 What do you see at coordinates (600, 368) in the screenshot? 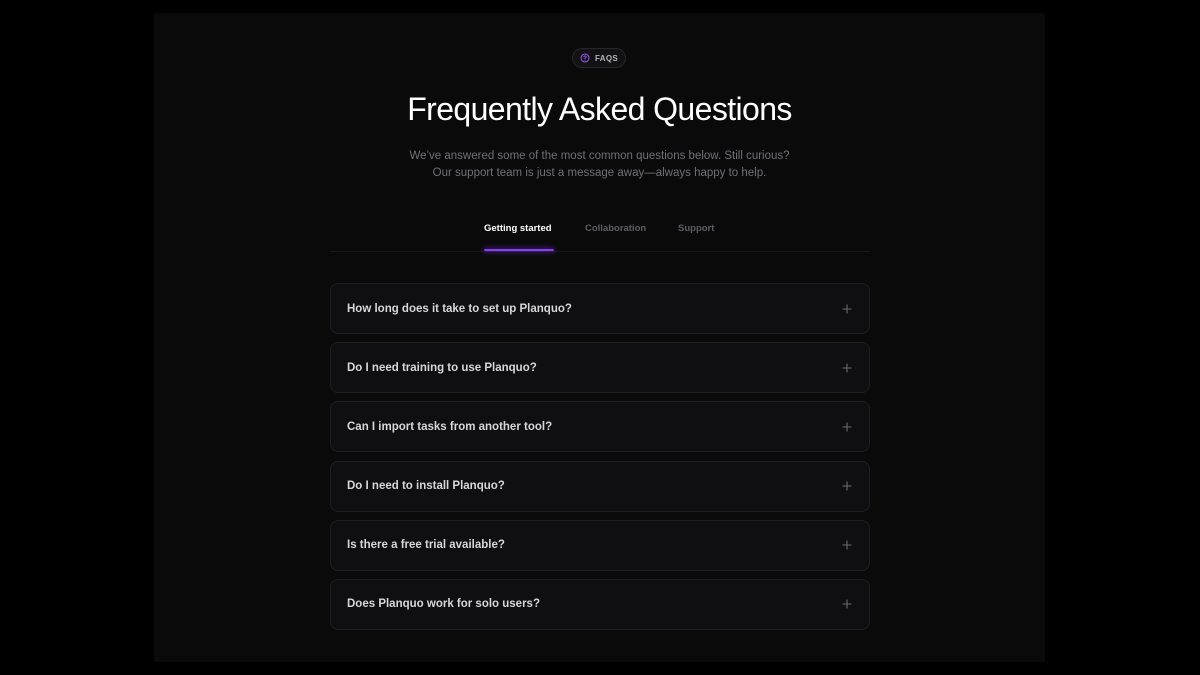
I see `faq-item: Do I need training to use Planquo?` at bounding box center [600, 368].